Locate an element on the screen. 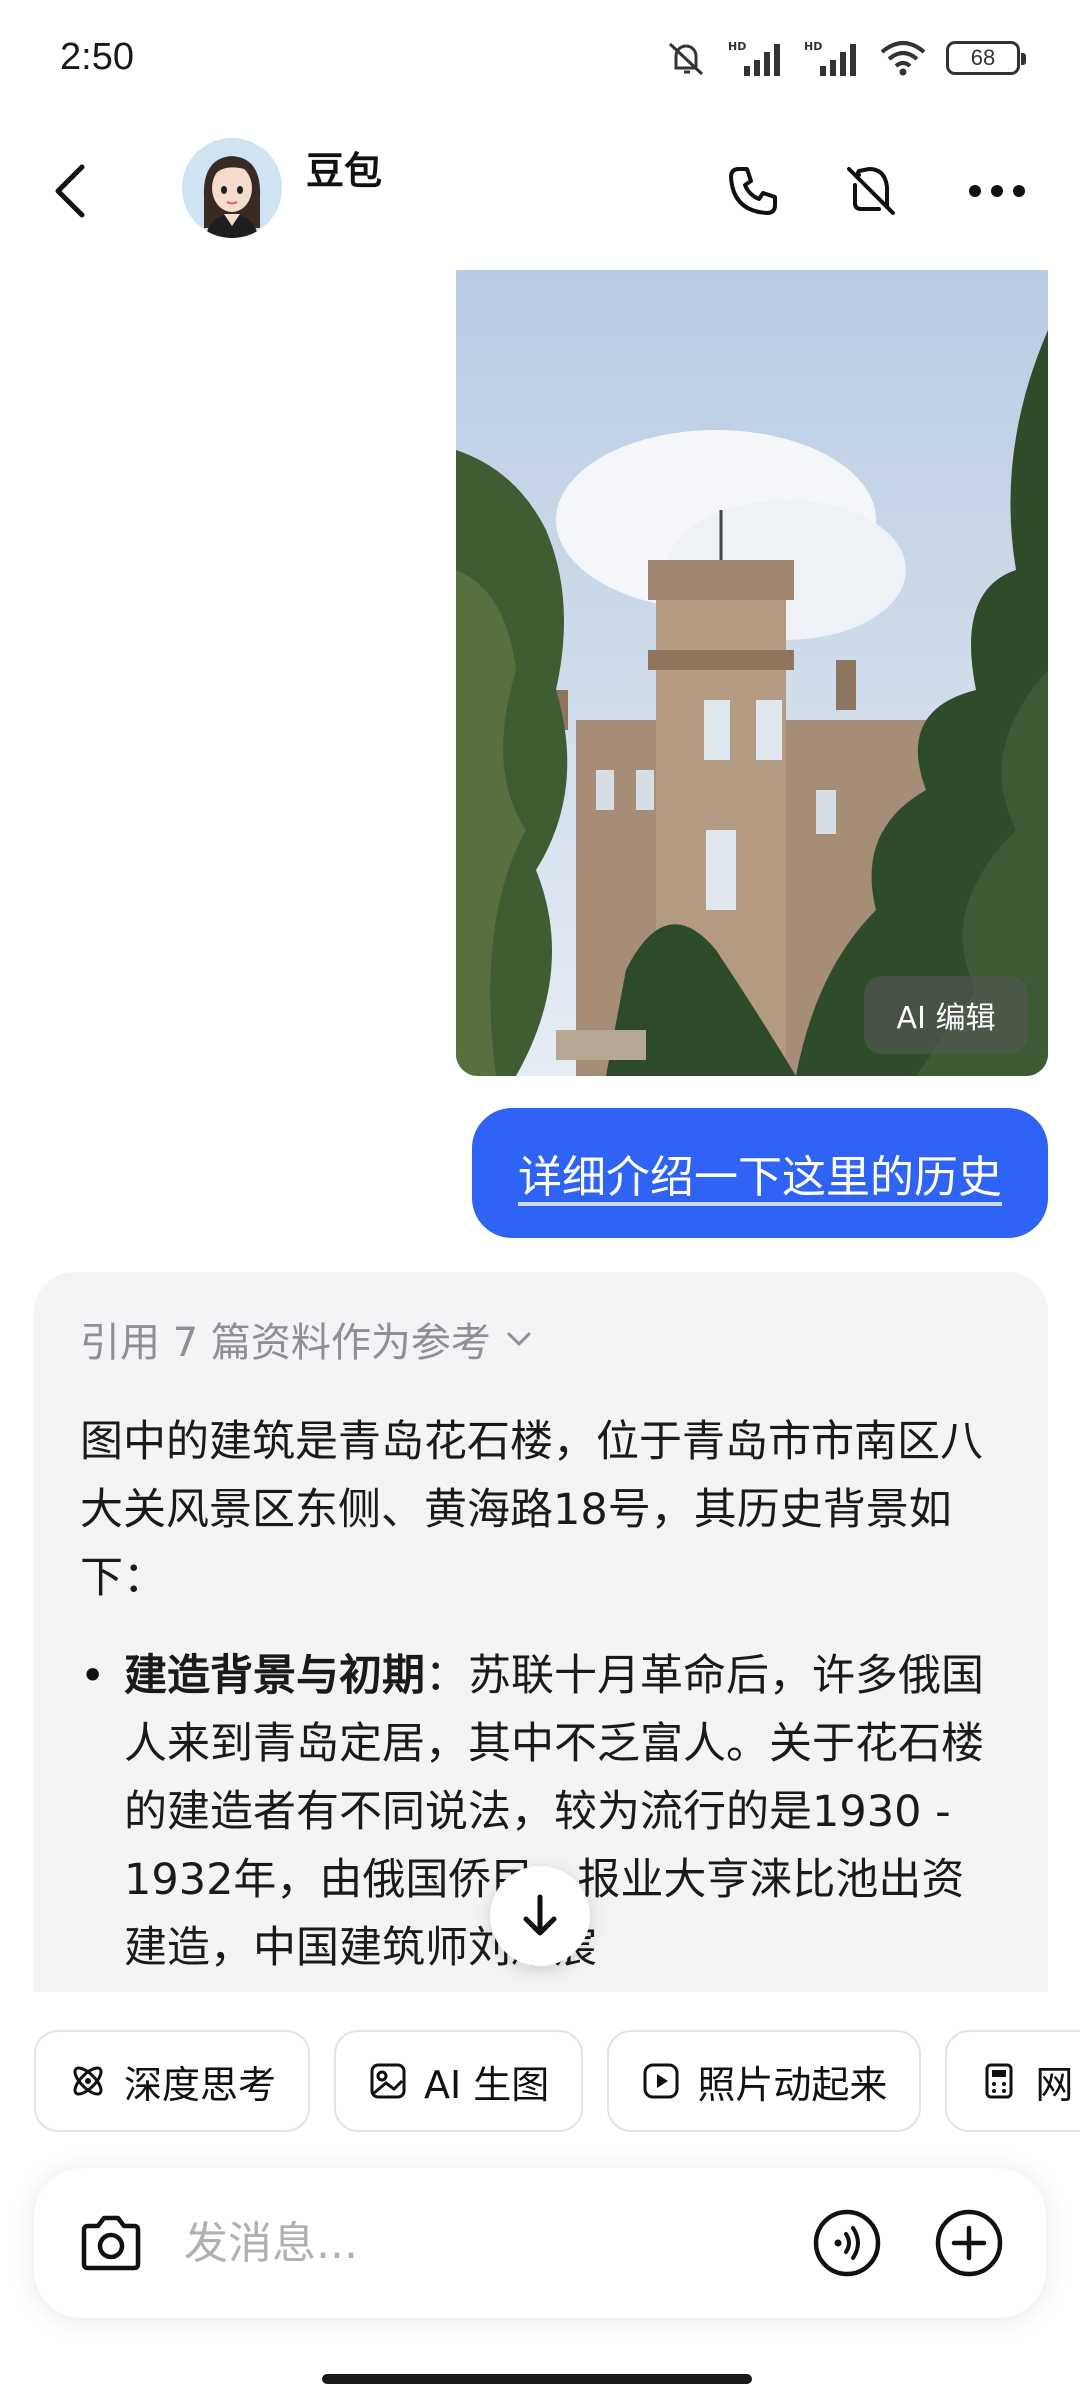  status-bar: 2:50 HD HD 68 is located at coordinates (540, 63).